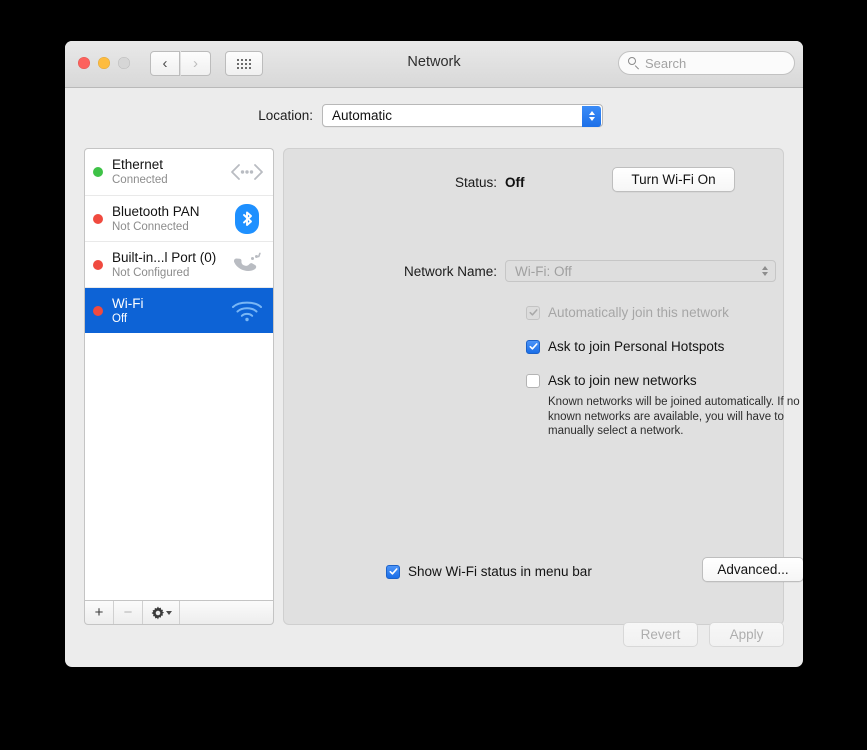 This screenshot has width=867, height=750. What do you see at coordinates (362, 115) in the screenshot?
I see `location-value: Automatic` at bounding box center [362, 115].